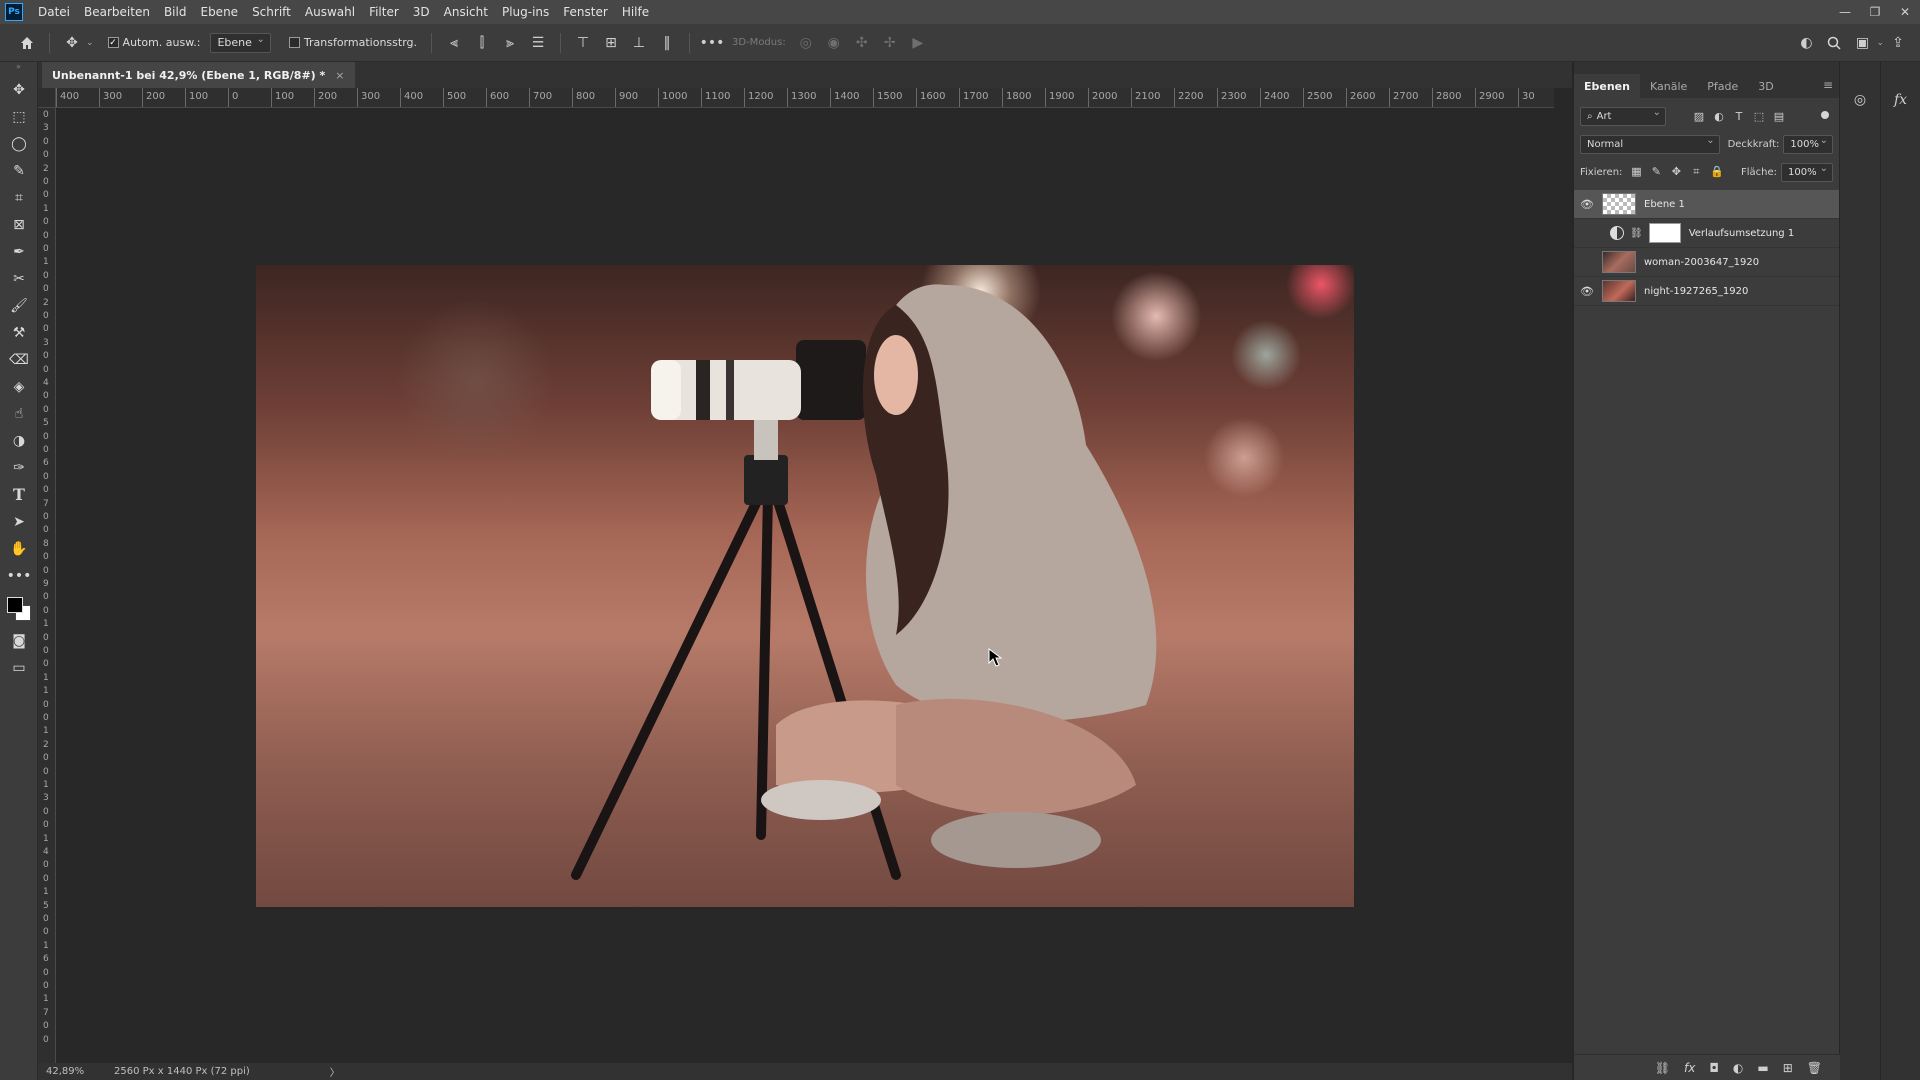 The height and width of the screenshot is (1080, 1920). I want to click on menu-plugins: Plug-ins, so click(525, 12).